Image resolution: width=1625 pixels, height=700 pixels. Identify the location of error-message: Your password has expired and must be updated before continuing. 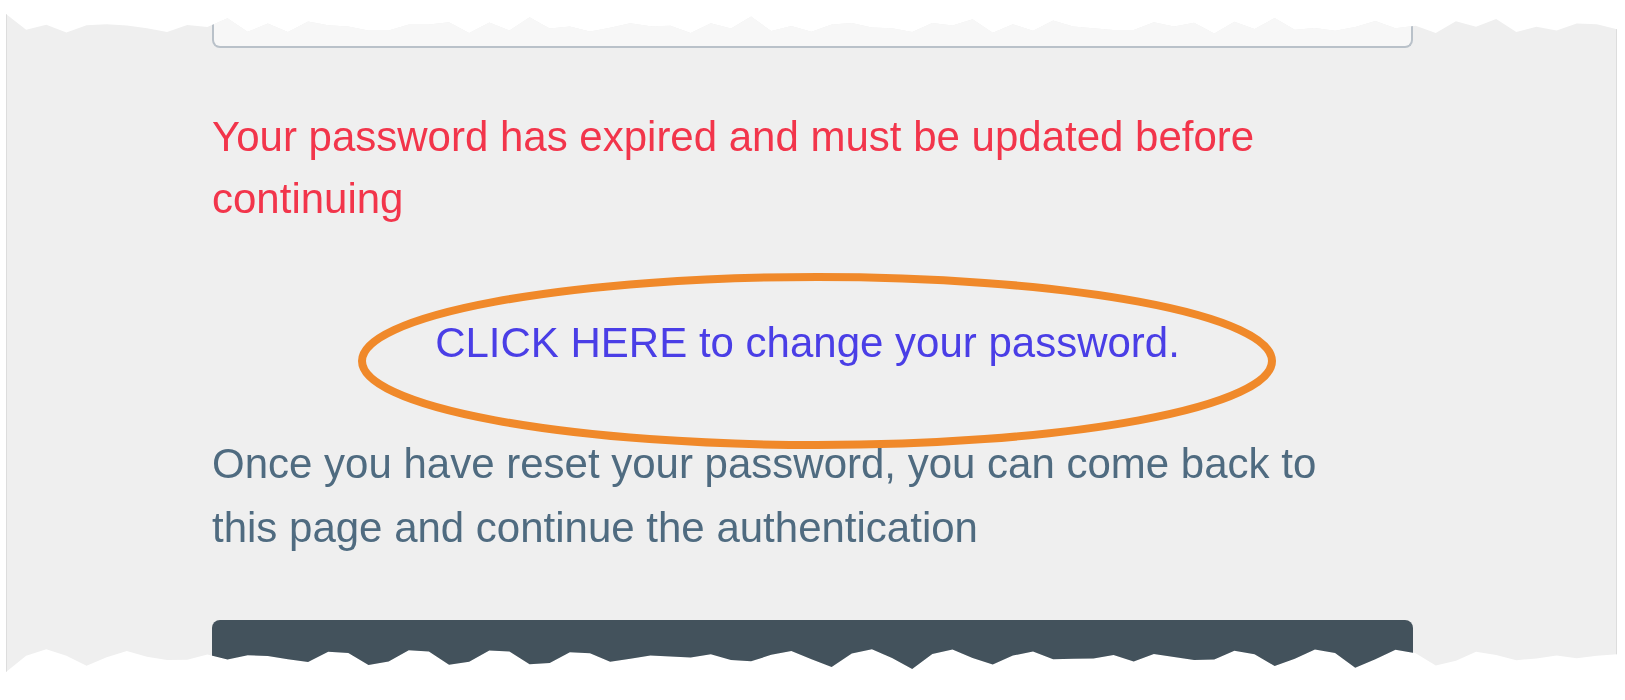
(734, 168).